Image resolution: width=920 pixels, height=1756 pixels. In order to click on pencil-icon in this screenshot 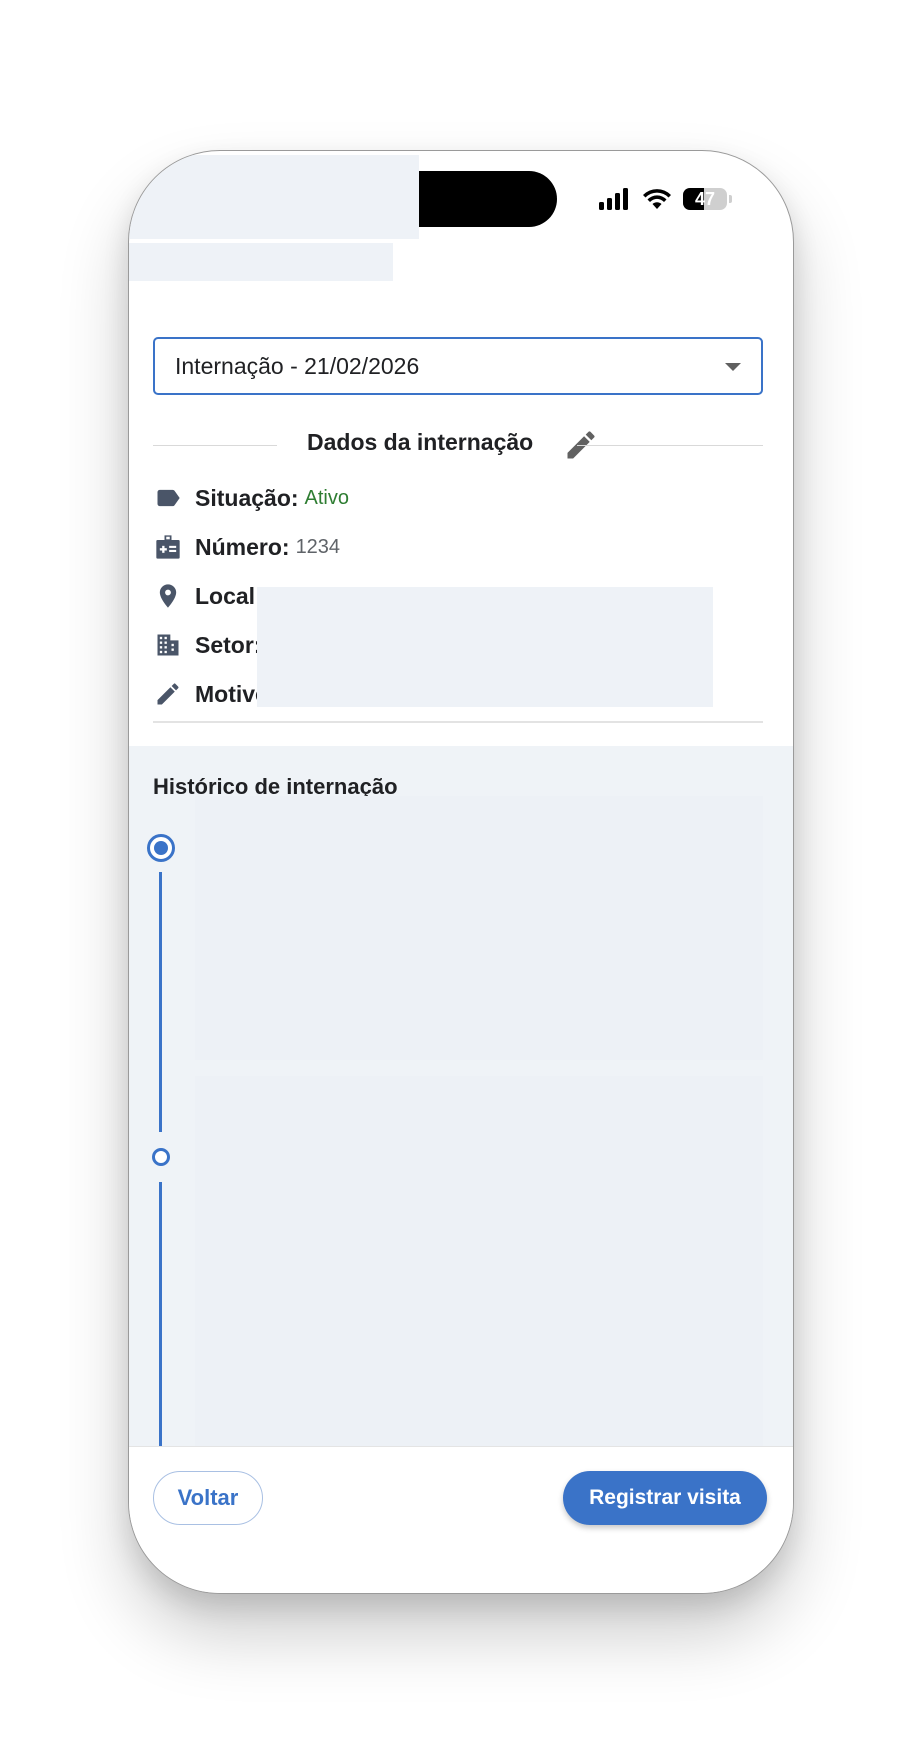, I will do `click(168, 694)`.